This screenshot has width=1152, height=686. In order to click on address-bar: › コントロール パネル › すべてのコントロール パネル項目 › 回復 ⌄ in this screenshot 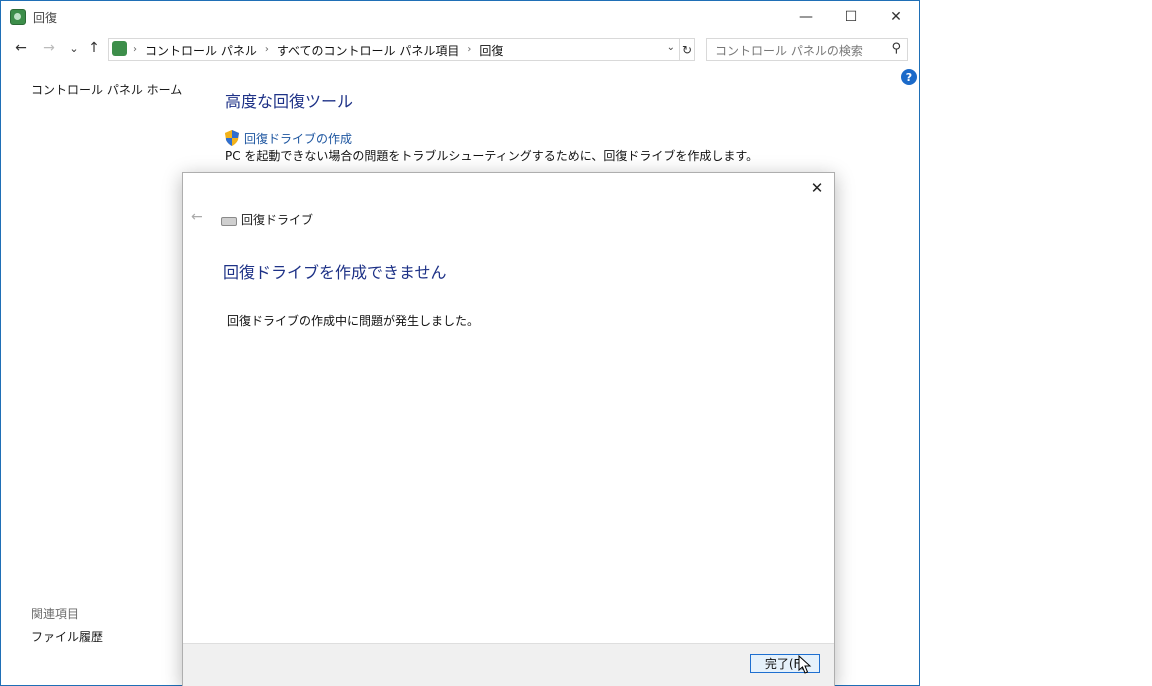, I will do `click(394, 49)`.